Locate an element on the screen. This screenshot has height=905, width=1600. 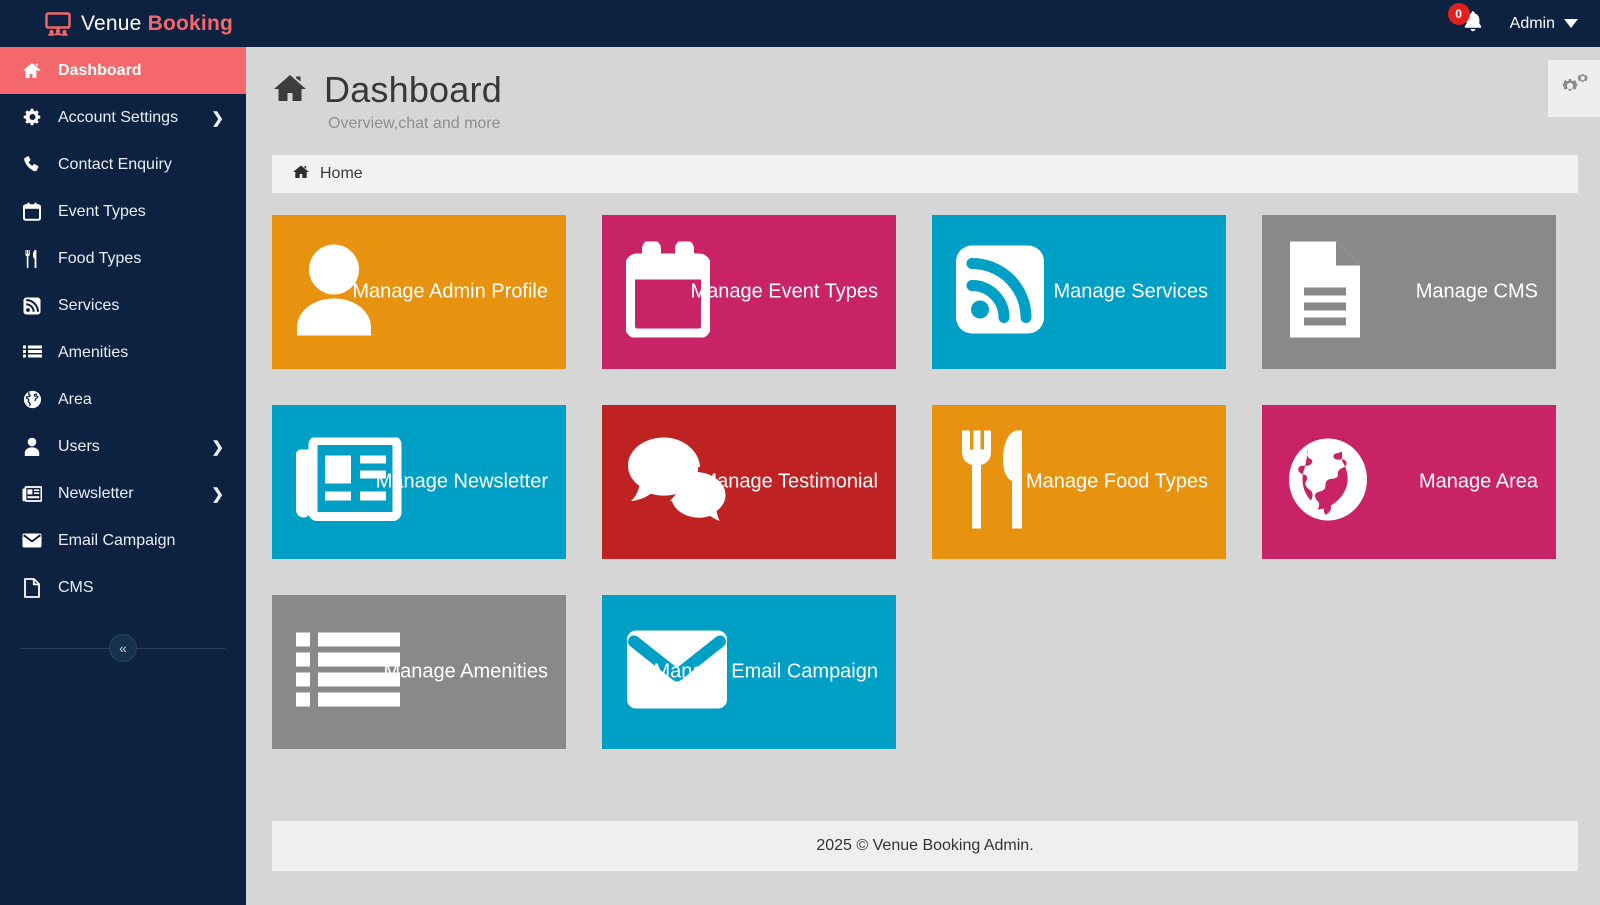
sidebar-item-account-settings: Account Settings ❯ is located at coordinates (123, 117).